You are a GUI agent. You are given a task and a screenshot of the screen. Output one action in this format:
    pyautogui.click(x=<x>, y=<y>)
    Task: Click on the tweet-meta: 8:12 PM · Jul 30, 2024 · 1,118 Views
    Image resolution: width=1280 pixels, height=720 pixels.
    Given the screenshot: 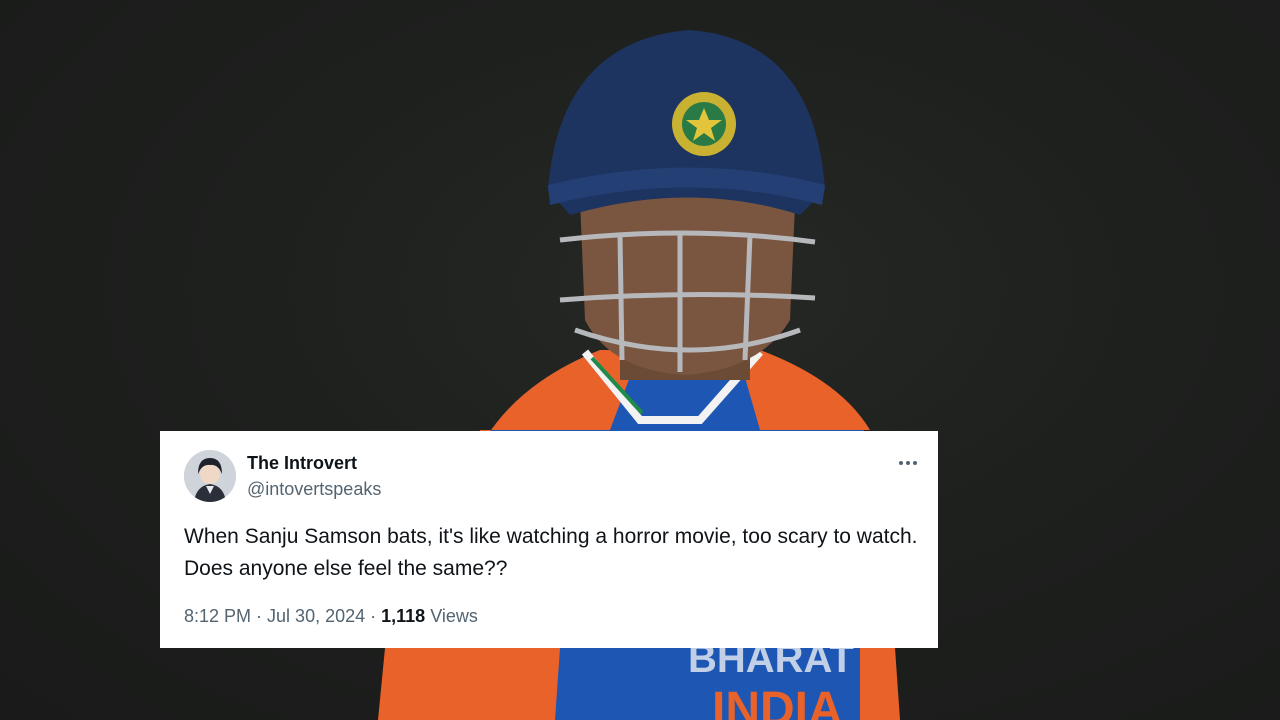 What is the action you would take?
    pyautogui.click(x=331, y=616)
    